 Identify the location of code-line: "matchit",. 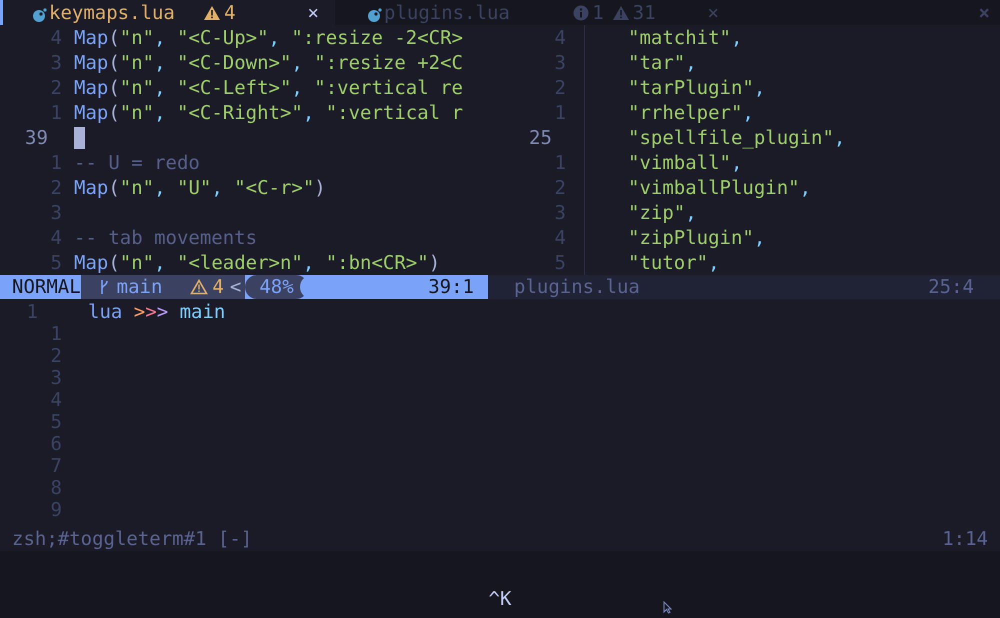
(685, 37).